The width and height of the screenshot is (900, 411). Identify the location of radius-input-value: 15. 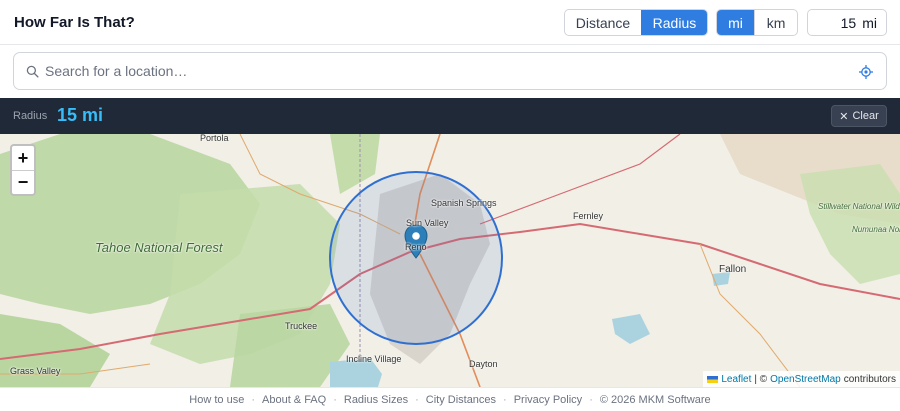
(848, 22).